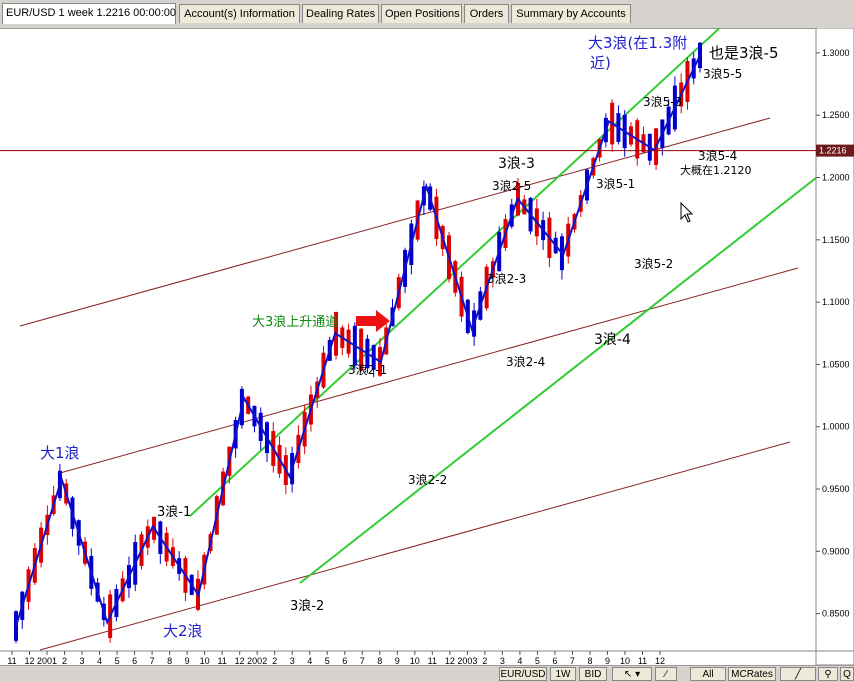  Describe the element at coordinates (523, 674) in the screenshot. I see `symbol-selector: EUR/USD` at that location.